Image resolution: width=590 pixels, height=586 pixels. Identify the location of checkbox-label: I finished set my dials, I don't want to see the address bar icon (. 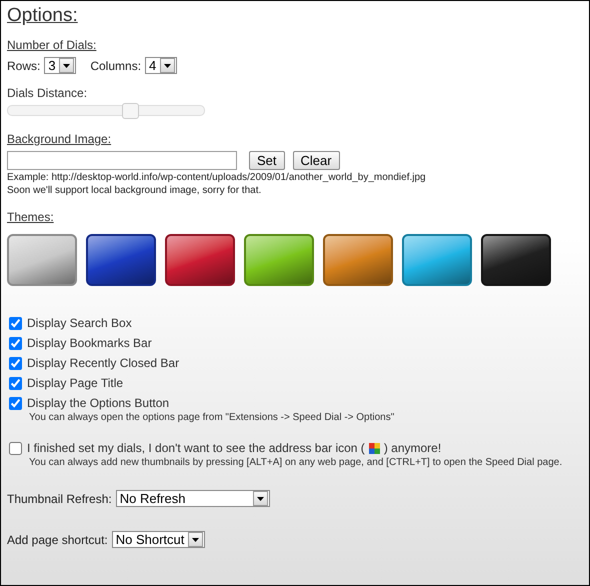
(196, 448).